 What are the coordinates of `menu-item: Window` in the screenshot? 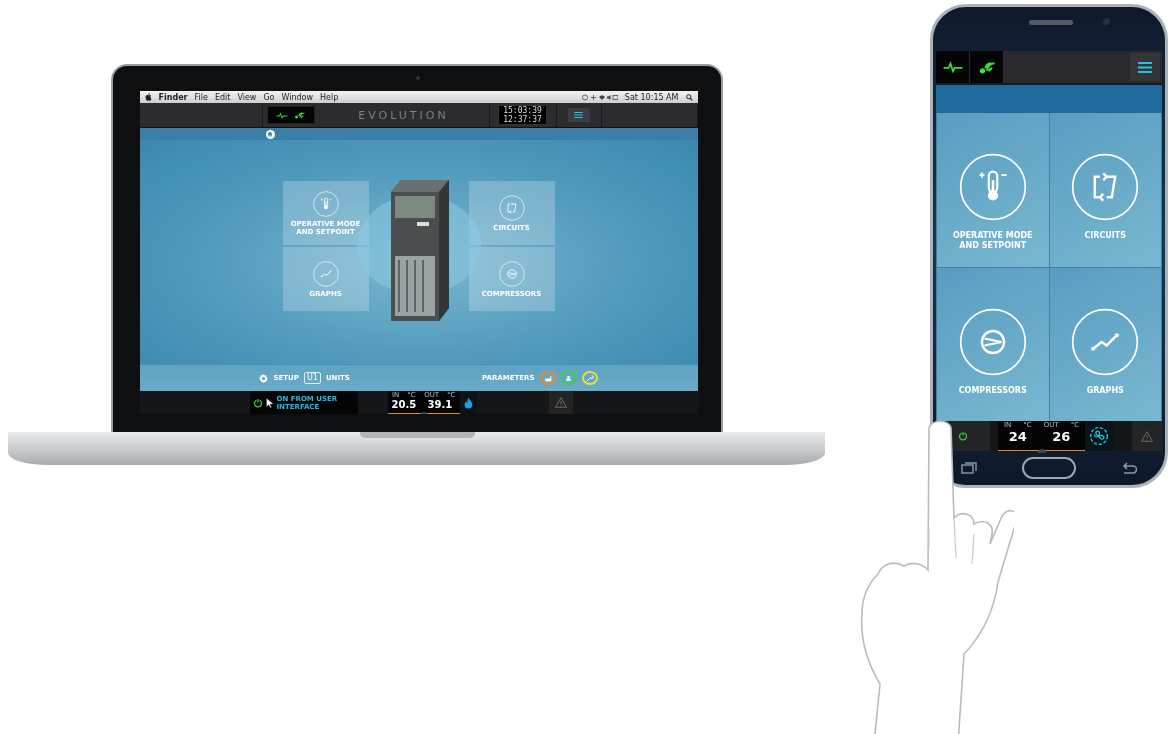 It's located at (297, 97).